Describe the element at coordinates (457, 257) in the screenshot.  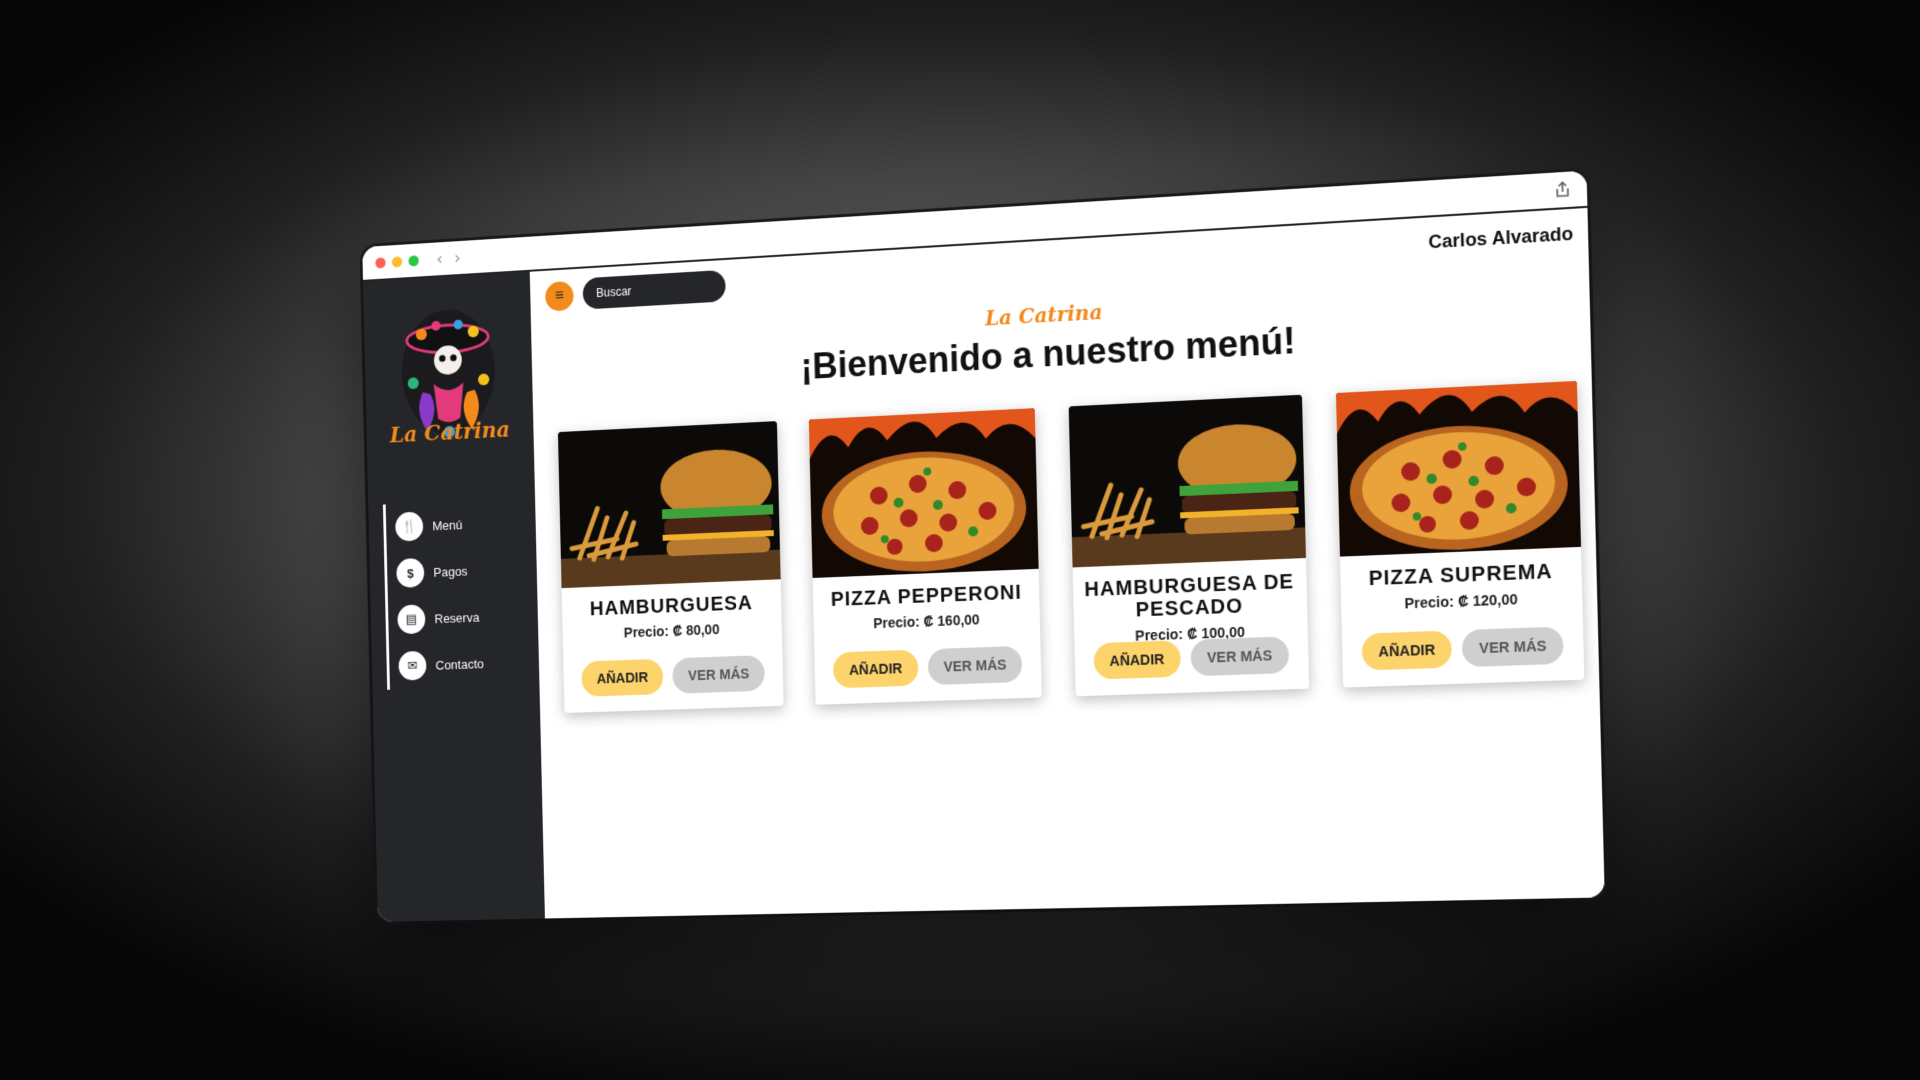
I see `forward-arrow-icon: ›` at that location.